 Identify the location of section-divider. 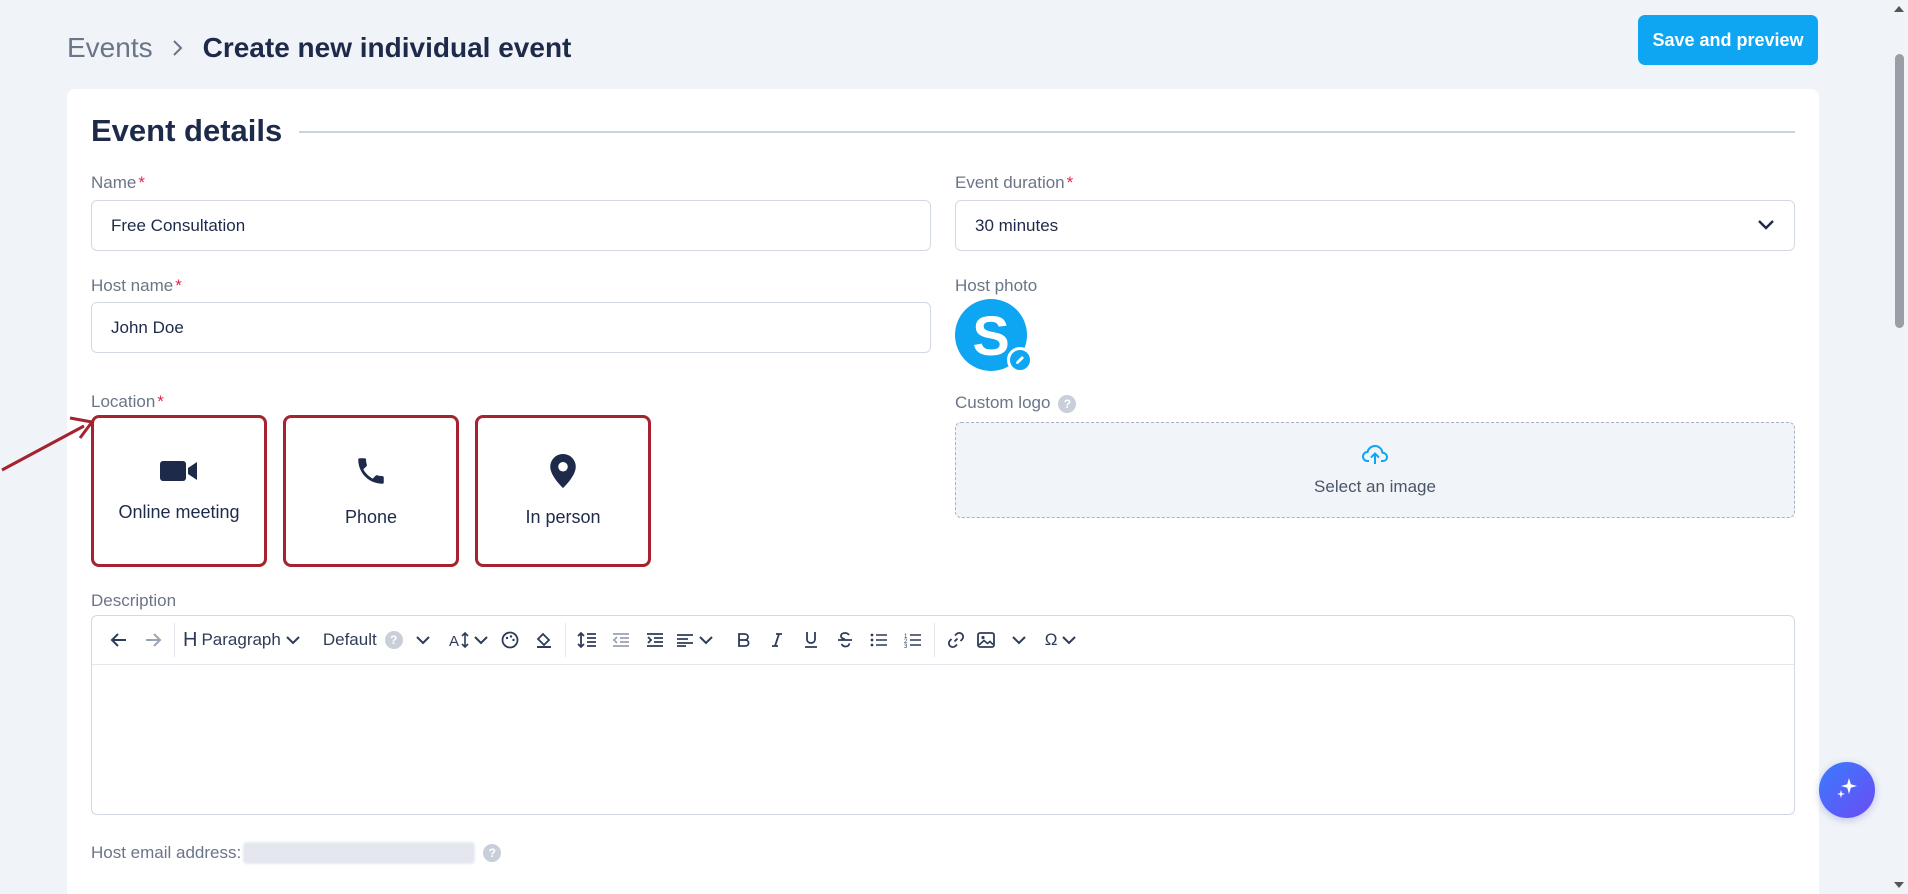
(1047, 132).